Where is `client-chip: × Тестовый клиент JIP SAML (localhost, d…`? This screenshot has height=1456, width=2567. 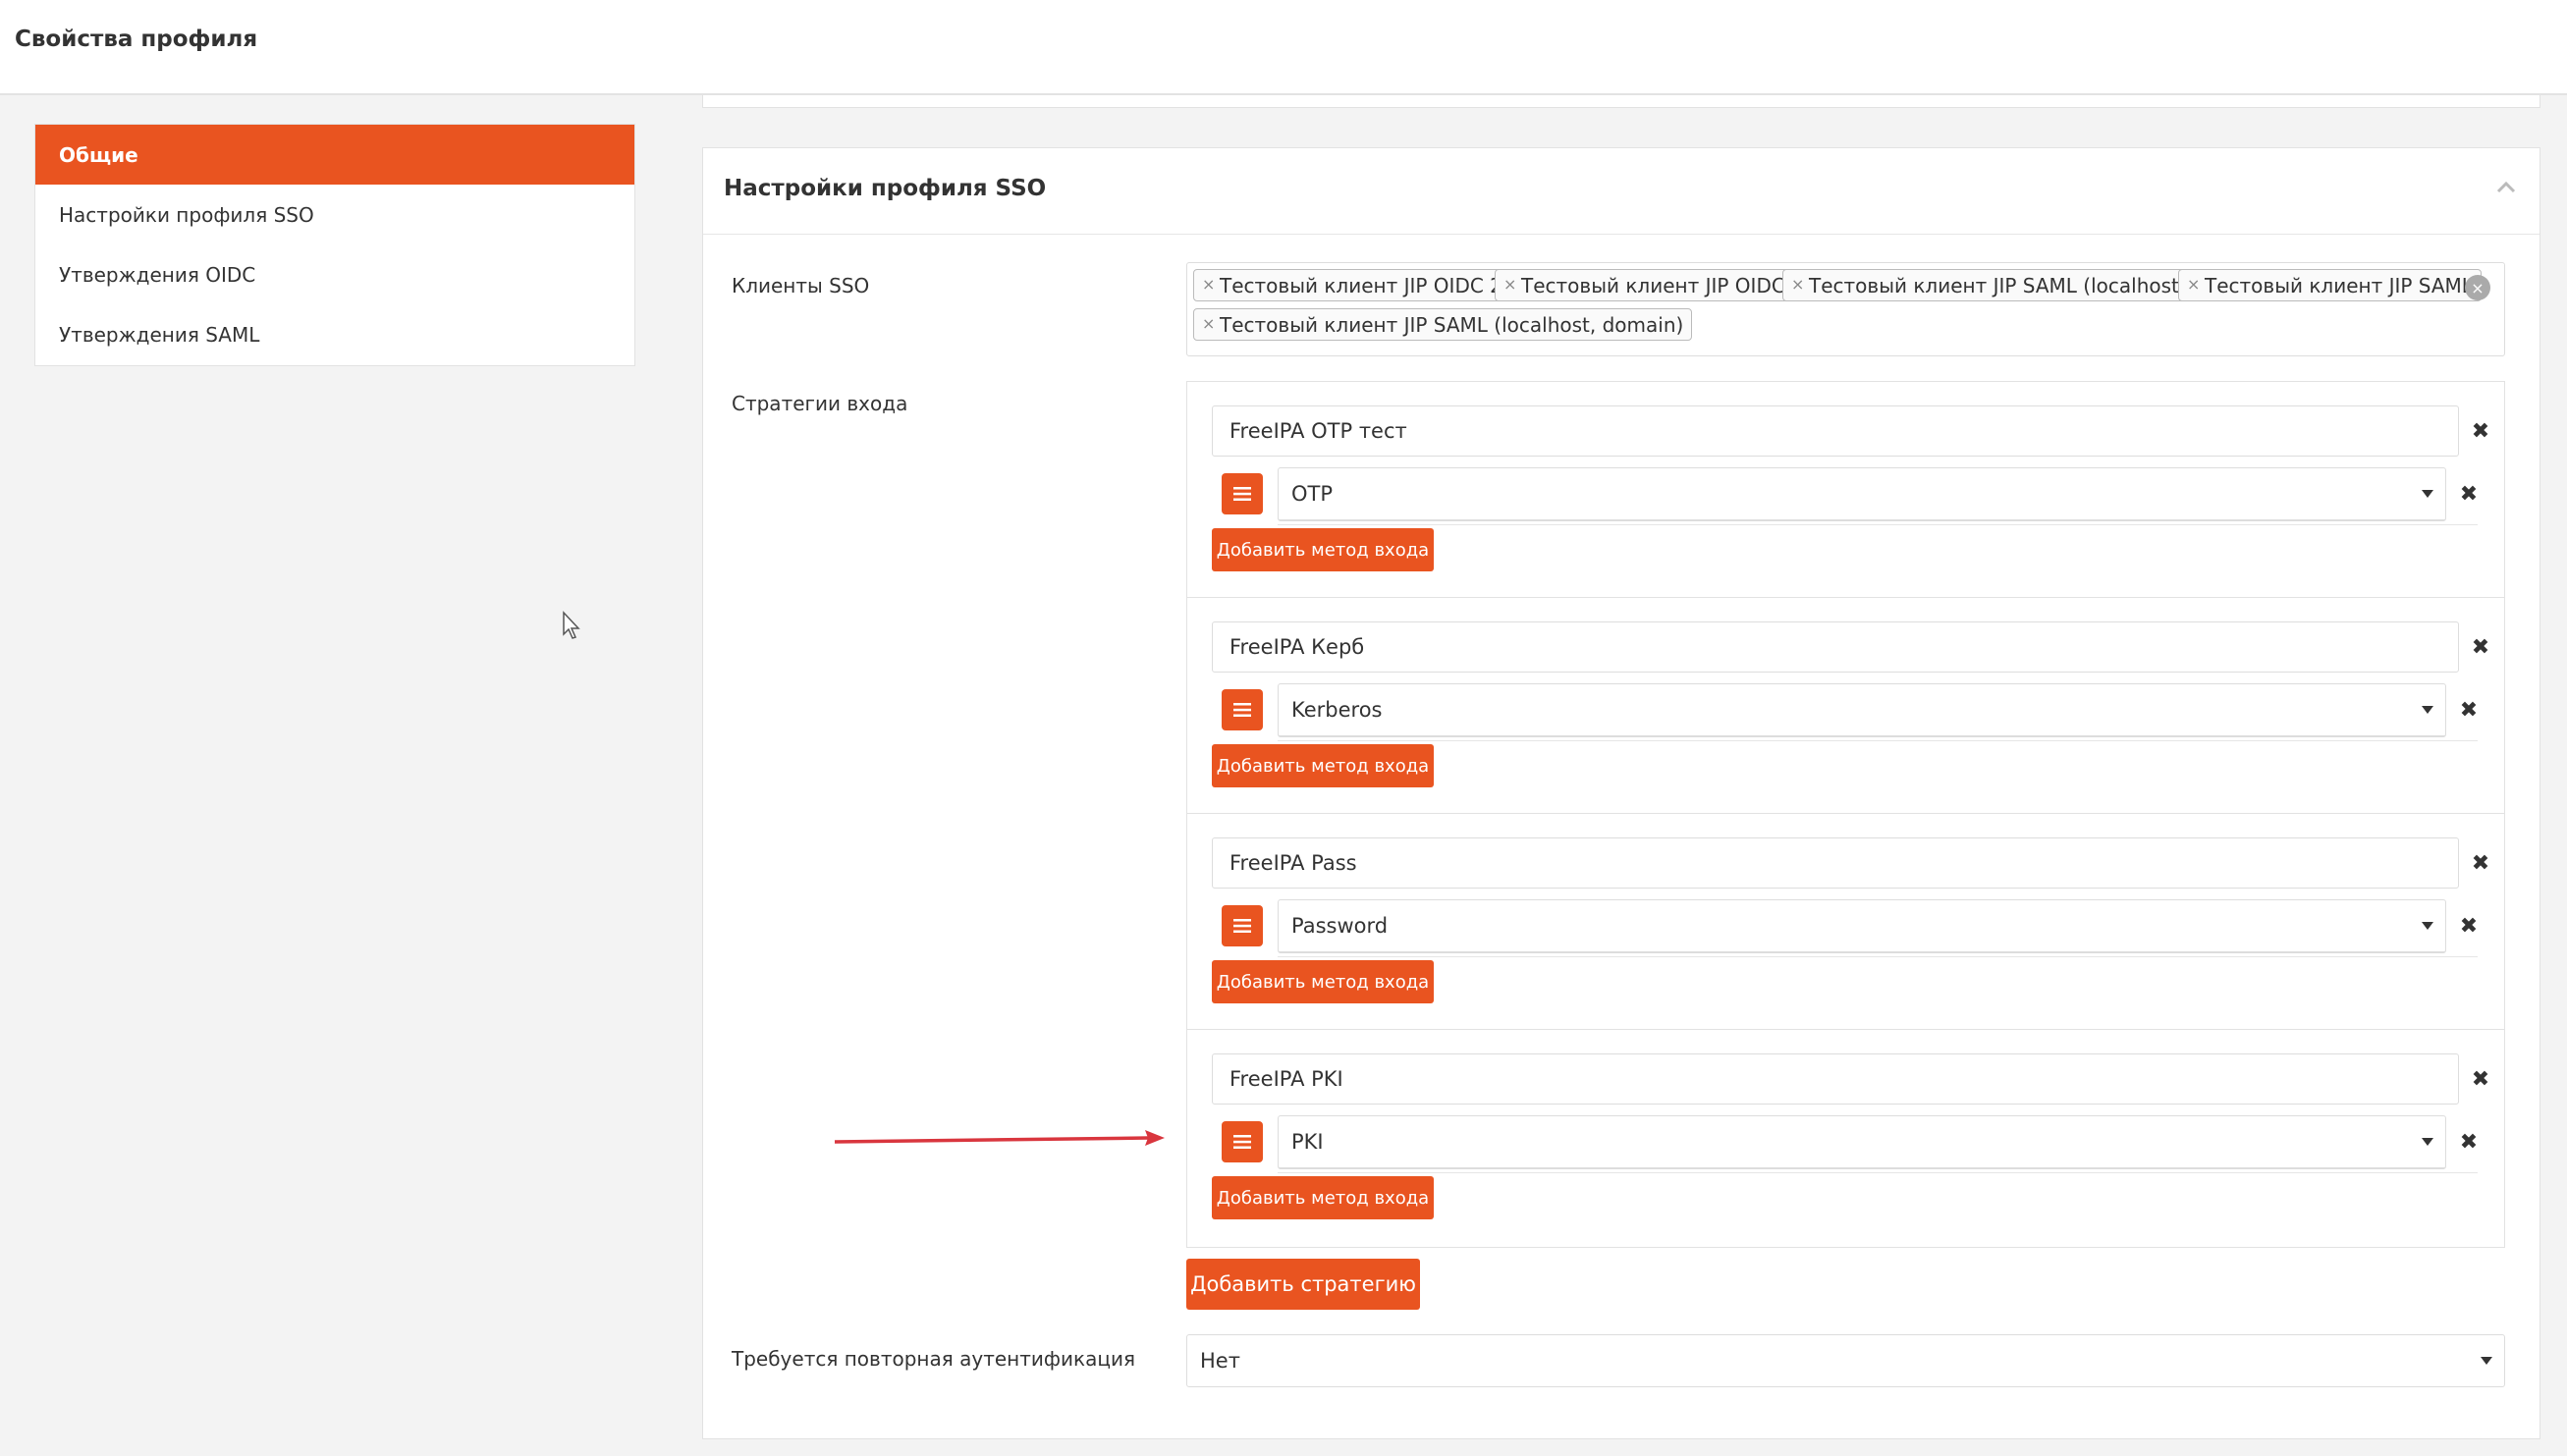 client-chip: × Тестовый клиент JIP SAML (localhost, d… is located at coordinates (1443, 324).